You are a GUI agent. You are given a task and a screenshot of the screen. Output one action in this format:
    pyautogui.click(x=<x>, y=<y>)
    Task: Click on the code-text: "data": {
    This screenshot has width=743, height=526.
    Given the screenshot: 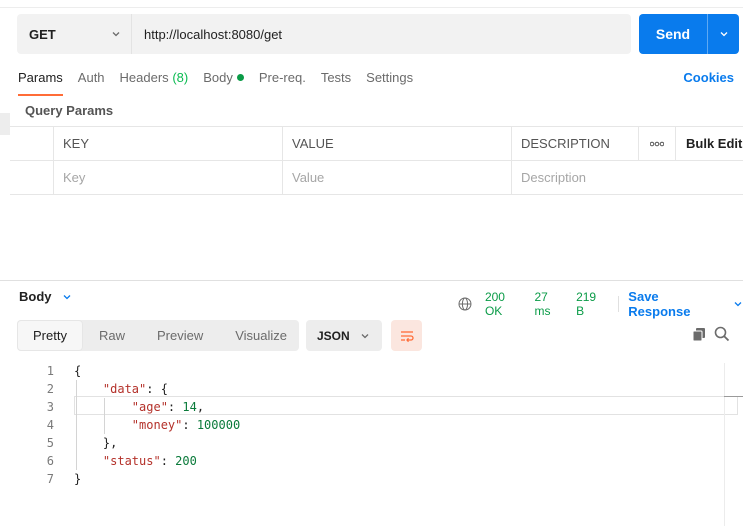 What is the action you would take?
    pyautogui.click(x=121, y=389)
    